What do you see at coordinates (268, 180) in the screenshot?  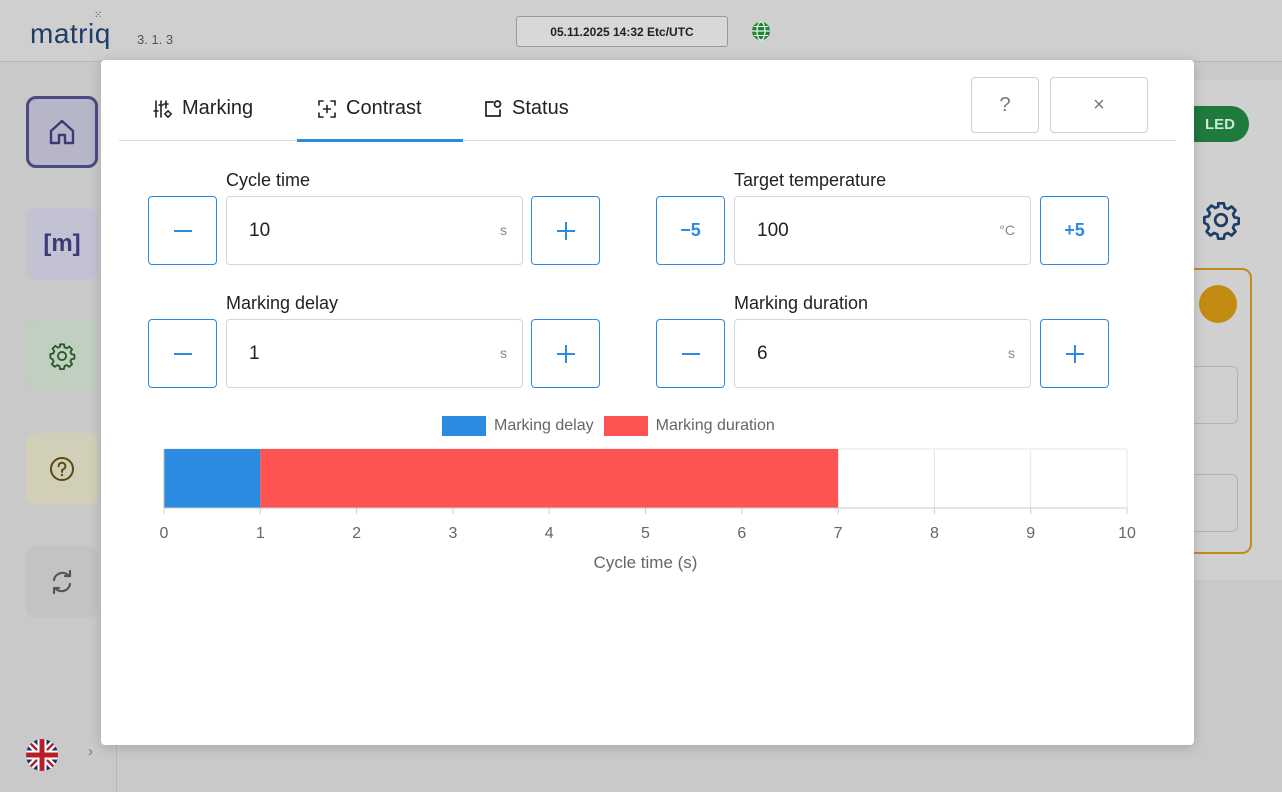 I see `cycle-time-label: Cycle time` at bounding box center [268, 180].